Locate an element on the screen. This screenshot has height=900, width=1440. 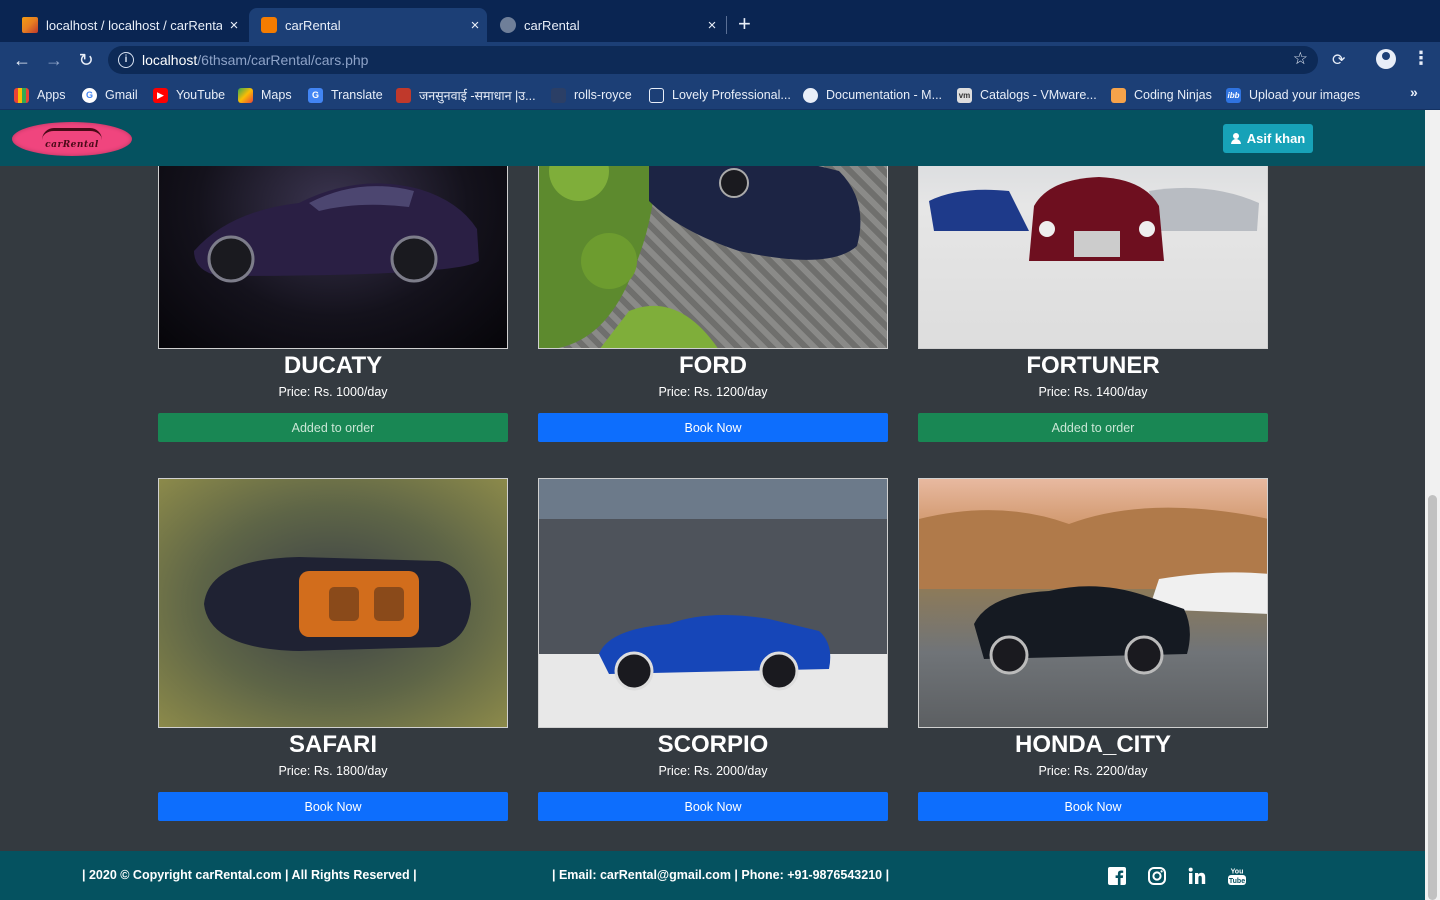
car-price: Price: Rs. 1200/day is located at coordinates (713, 392).